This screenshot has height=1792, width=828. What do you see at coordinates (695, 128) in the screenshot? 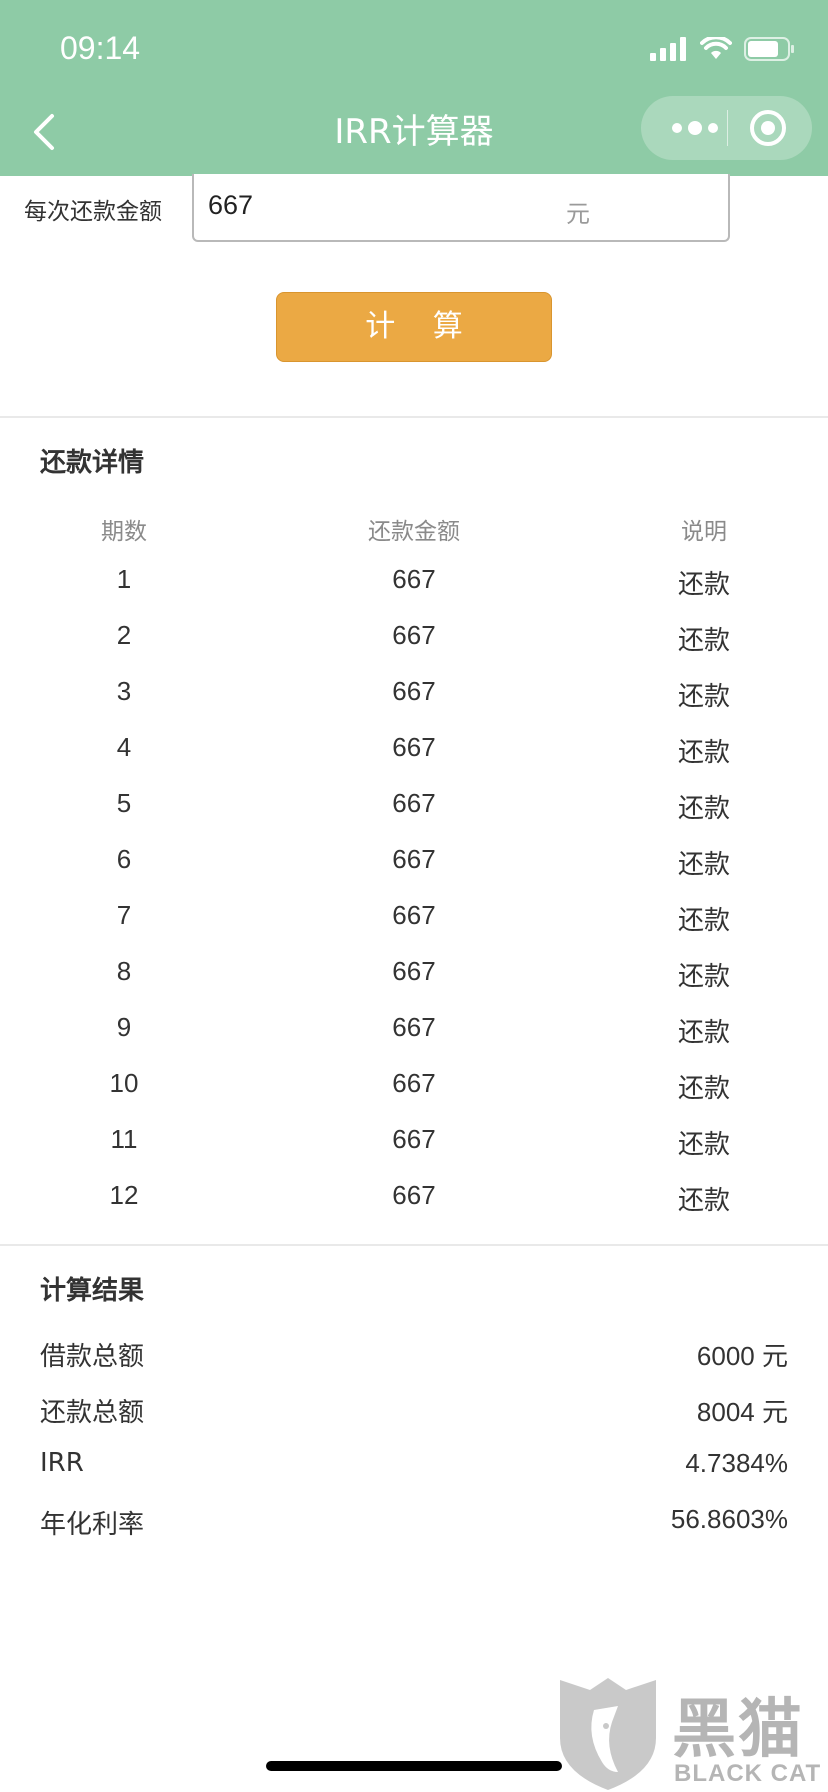
I see `more-icon` at bounding box center [695, 128].